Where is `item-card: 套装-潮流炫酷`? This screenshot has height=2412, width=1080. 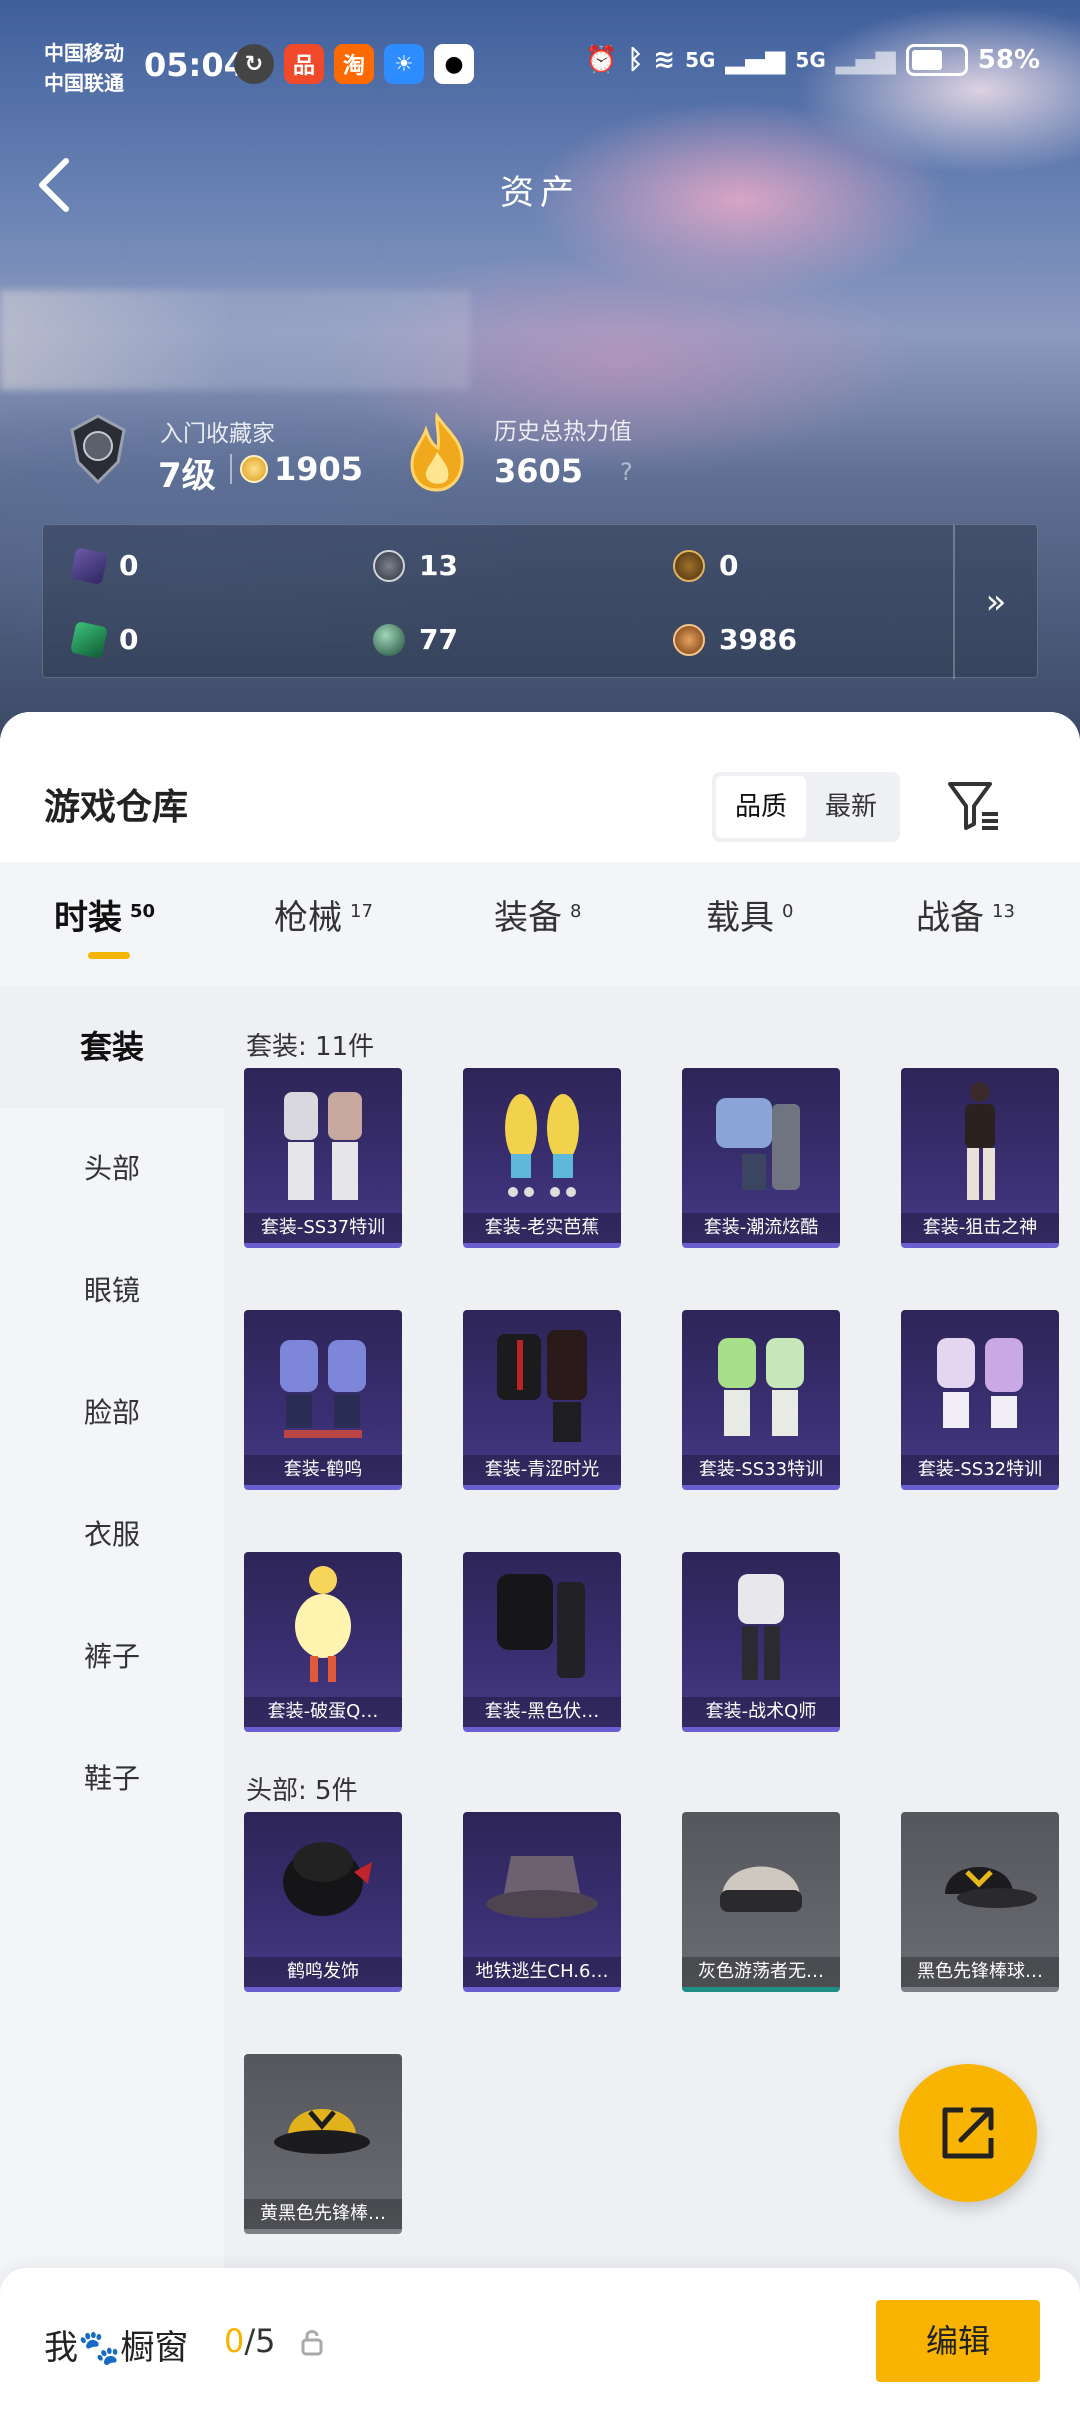 item-card: 套装-潮流炫酷 is located at coordinates (761, 1158).